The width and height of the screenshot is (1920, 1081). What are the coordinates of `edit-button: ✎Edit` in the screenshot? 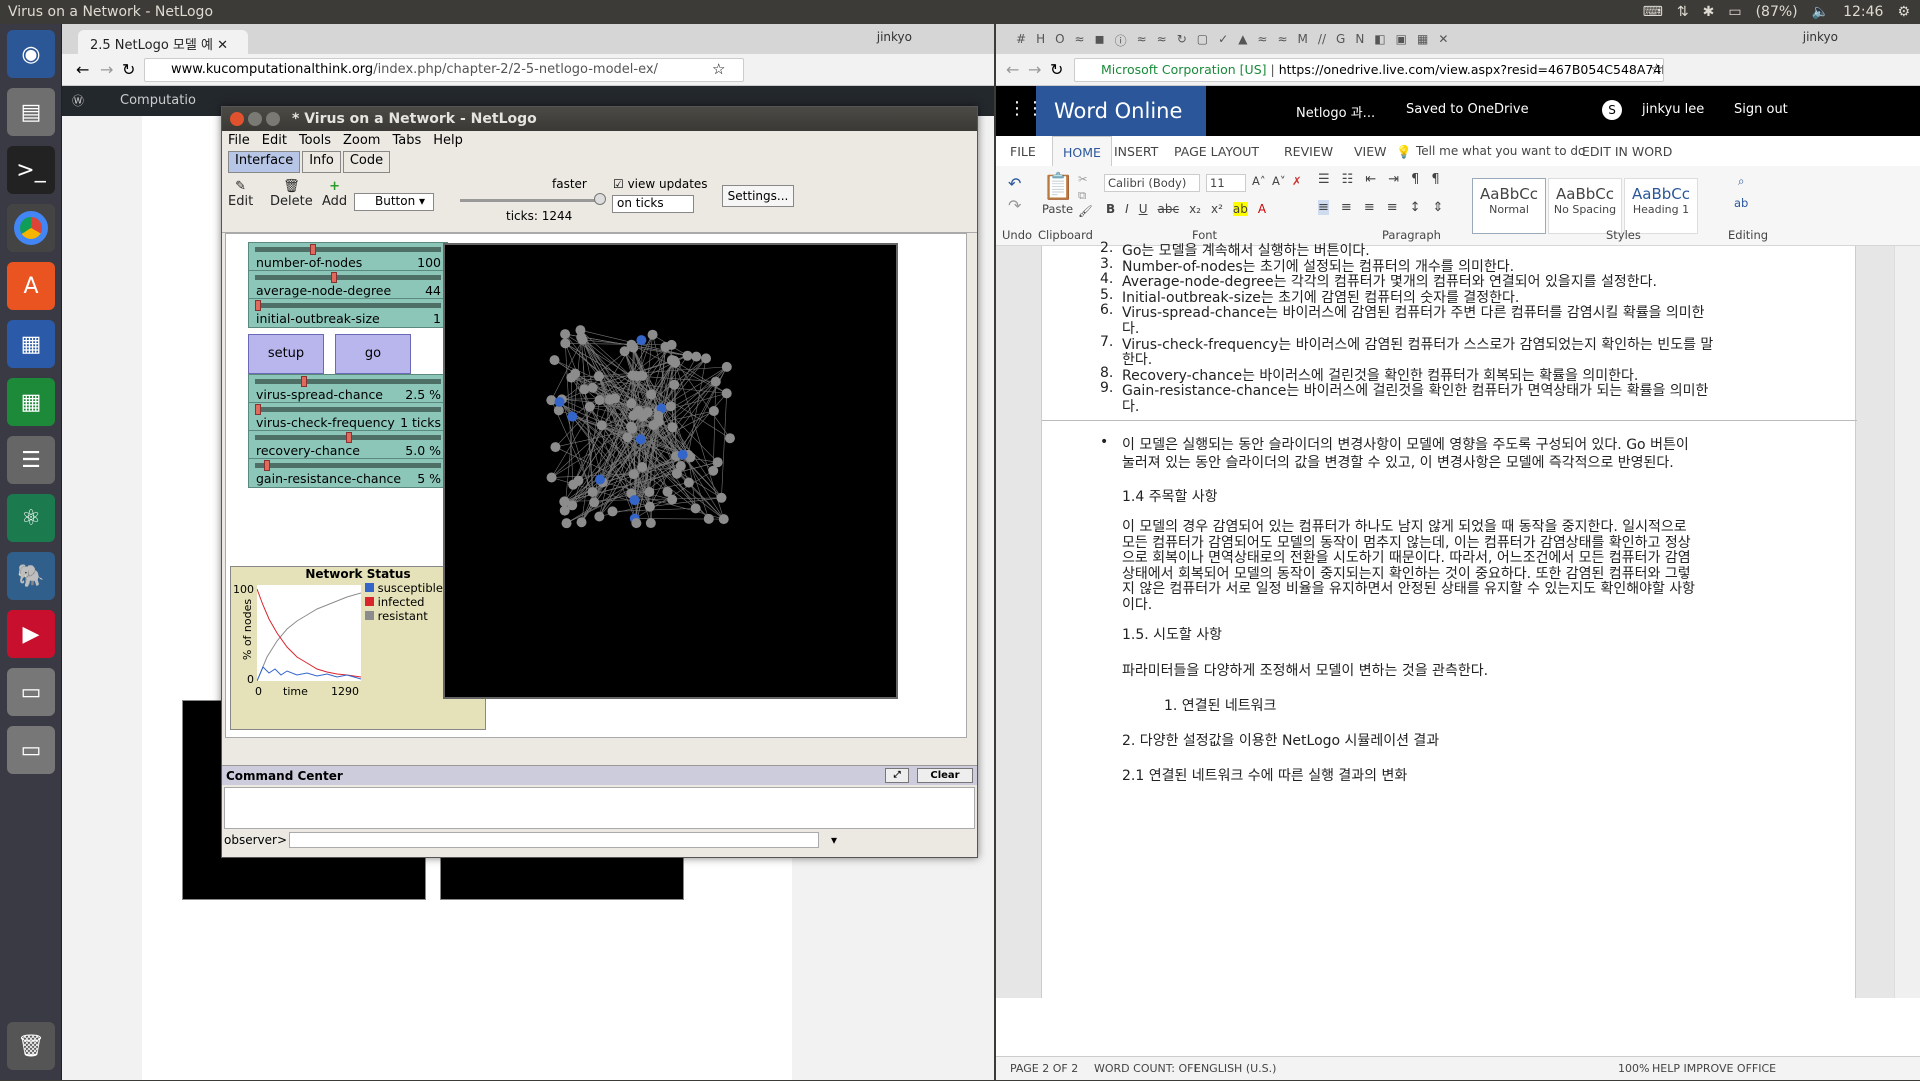 It's located at (240, 194).